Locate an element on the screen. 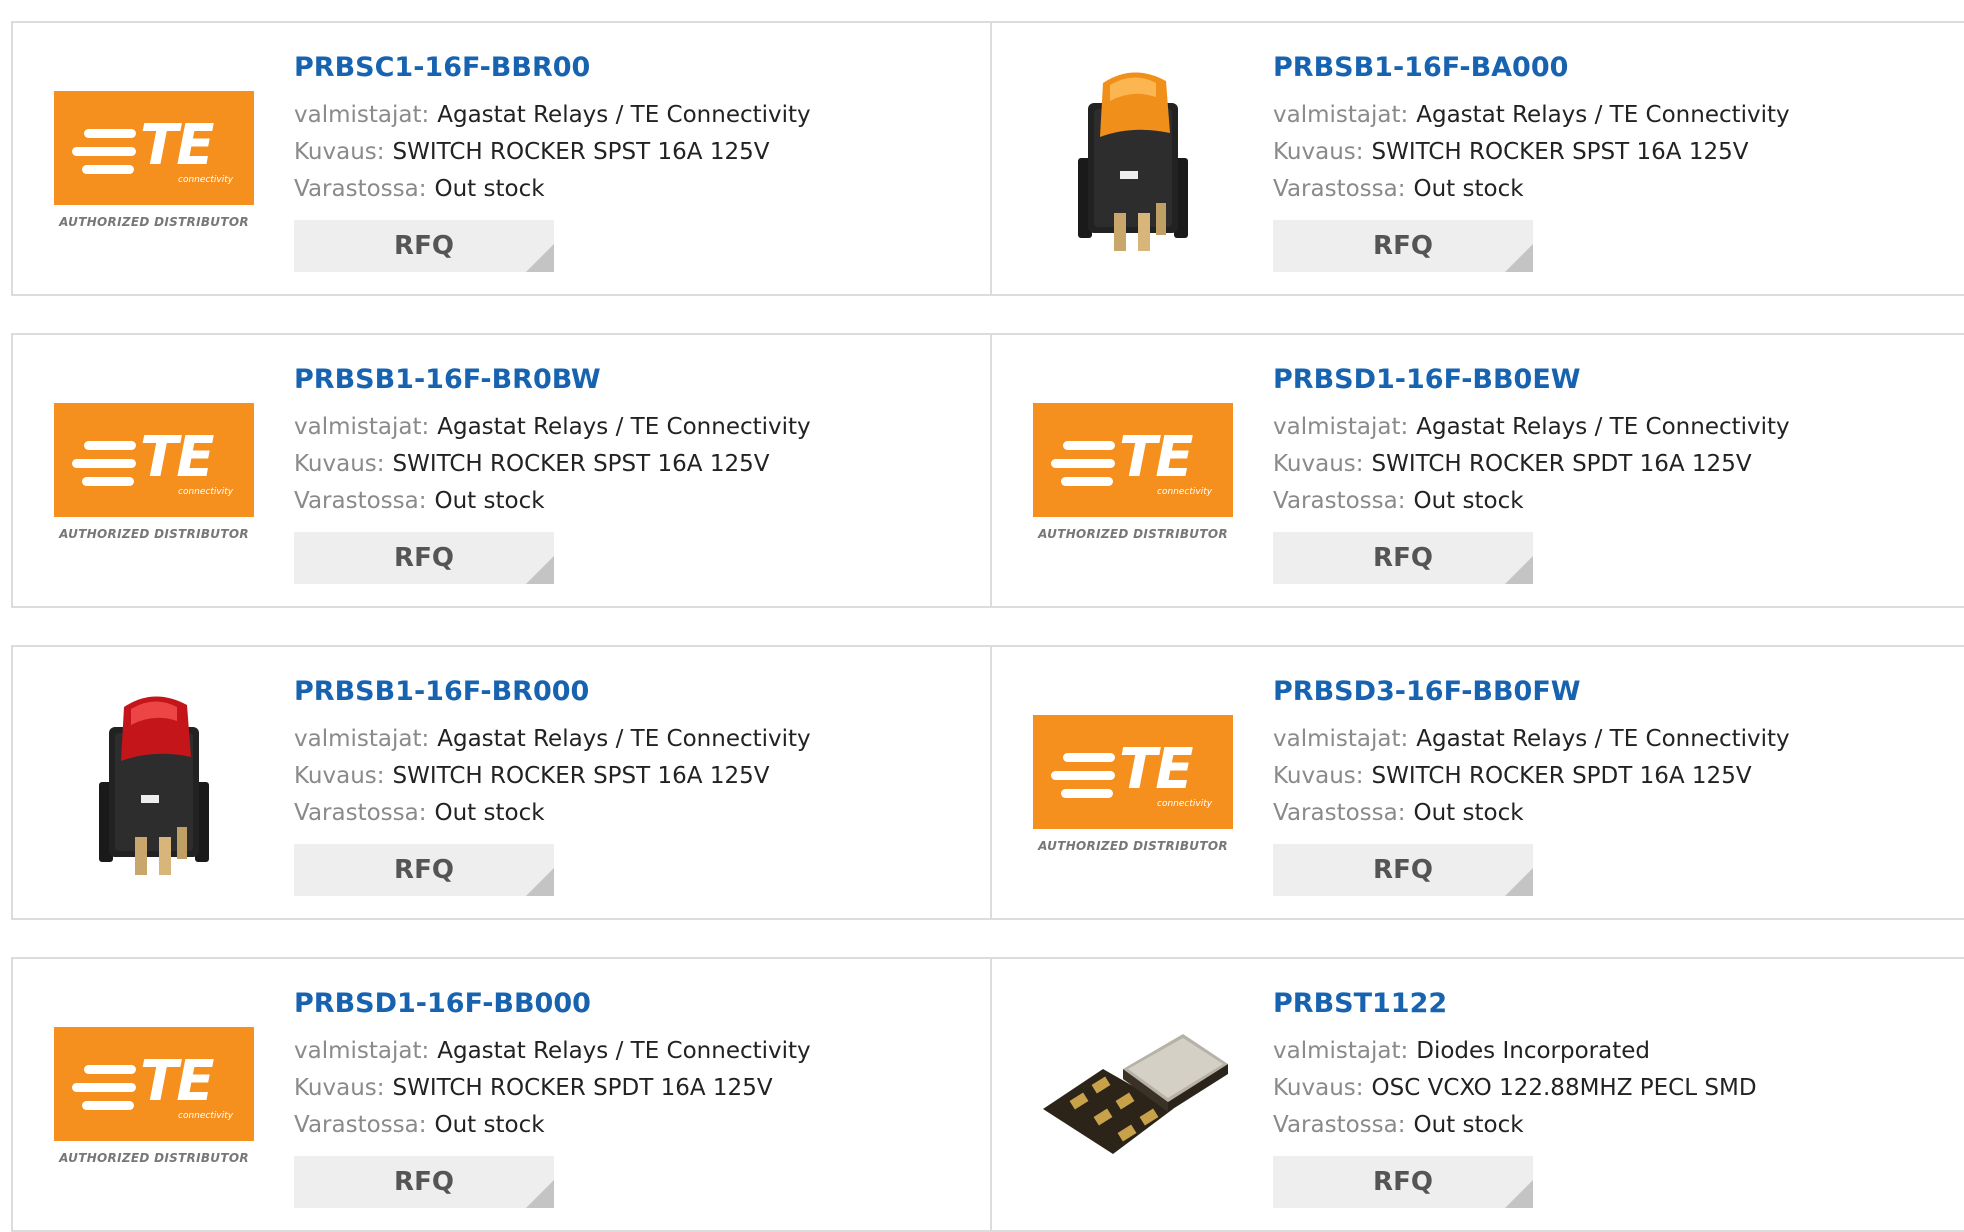 This screenshot has height=1232, width=1964. part-number-link: PRBSB1-16F-BR0BW is located at coordinates (552, 380).